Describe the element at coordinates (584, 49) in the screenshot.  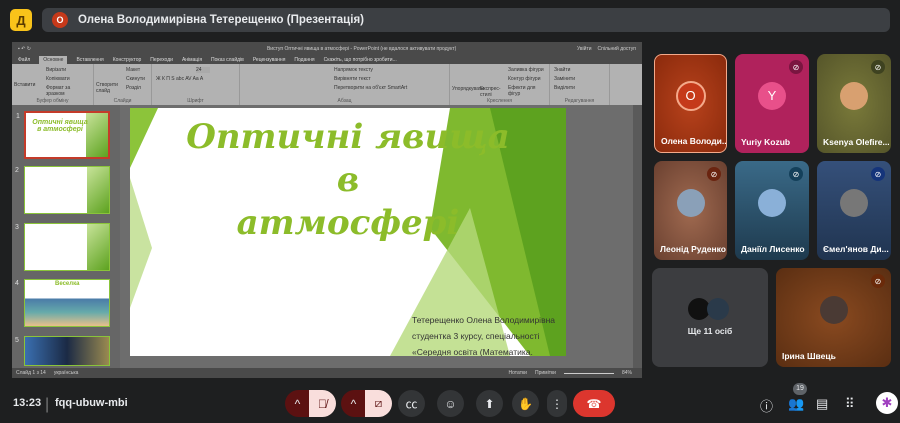
I see `sign-in-link: Увійти` at that location.